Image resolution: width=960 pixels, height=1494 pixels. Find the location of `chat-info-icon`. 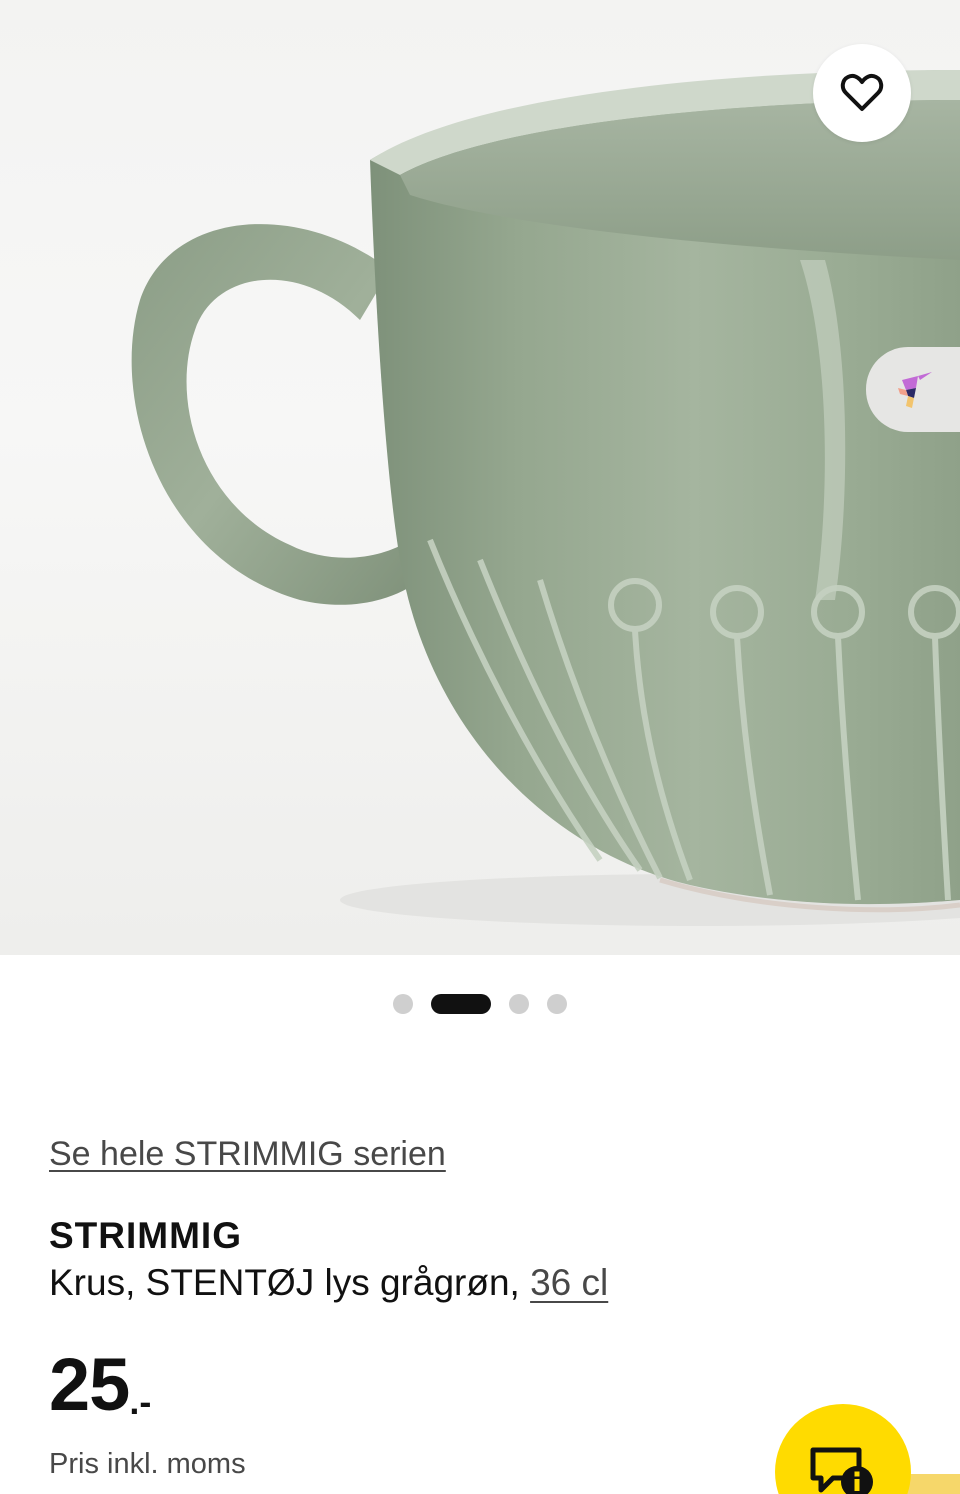

chat-info-icon is located at coordinates (841, 1470).